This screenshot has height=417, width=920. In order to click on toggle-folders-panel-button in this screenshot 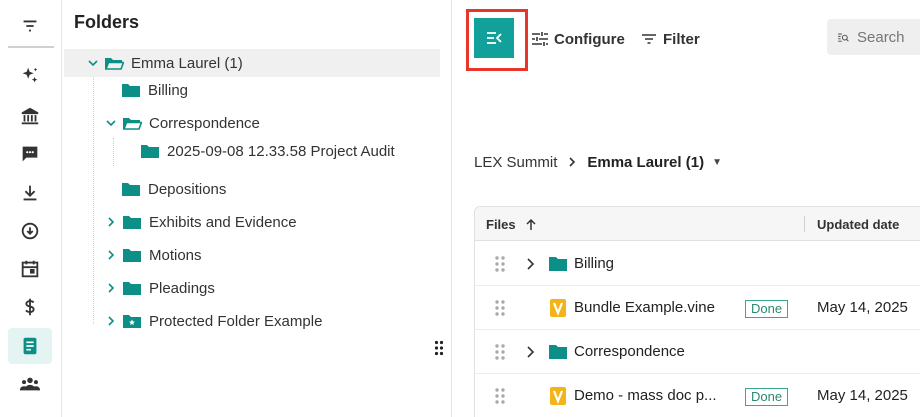, I will do `click(494, 38)`.